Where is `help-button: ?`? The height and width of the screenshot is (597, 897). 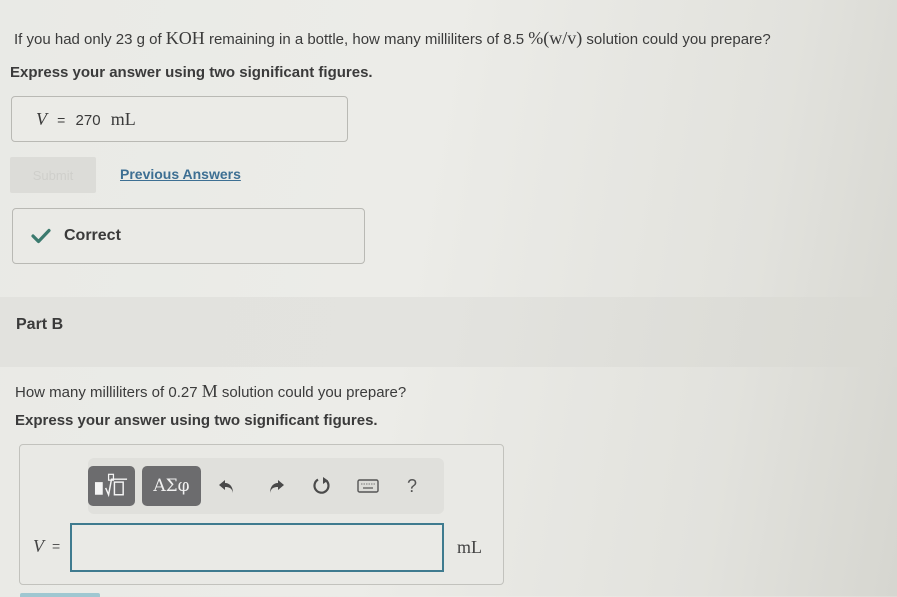
help-button: ? is located at coordinates (412, 486).